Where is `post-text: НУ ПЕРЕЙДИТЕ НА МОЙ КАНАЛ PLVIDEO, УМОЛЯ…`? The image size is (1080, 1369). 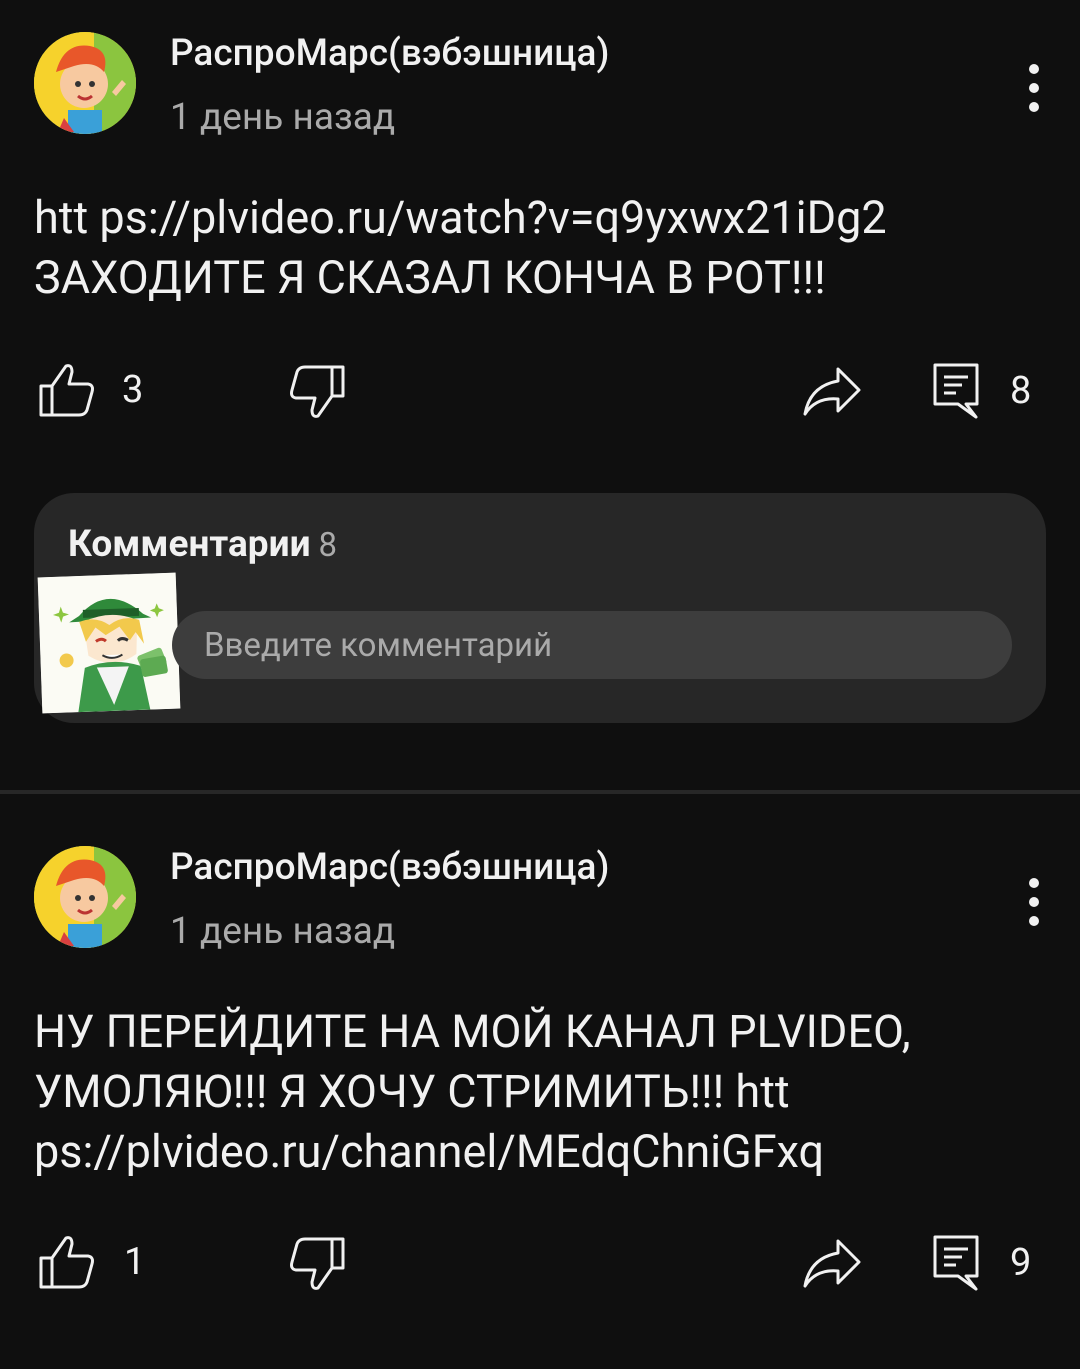
post-text: НУ ПЕРЕЙДИТЕ НА МОЙ КАНАЛ PLVIDEO, УМОЛЯ… is located at coordinates (539, 1092).